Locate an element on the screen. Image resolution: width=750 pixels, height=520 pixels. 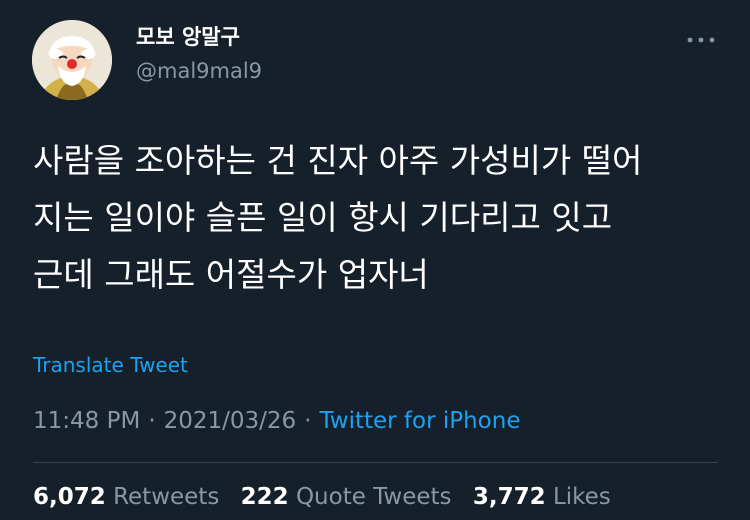
retweets-count: 6,072 is located at coordinates (69, 497).